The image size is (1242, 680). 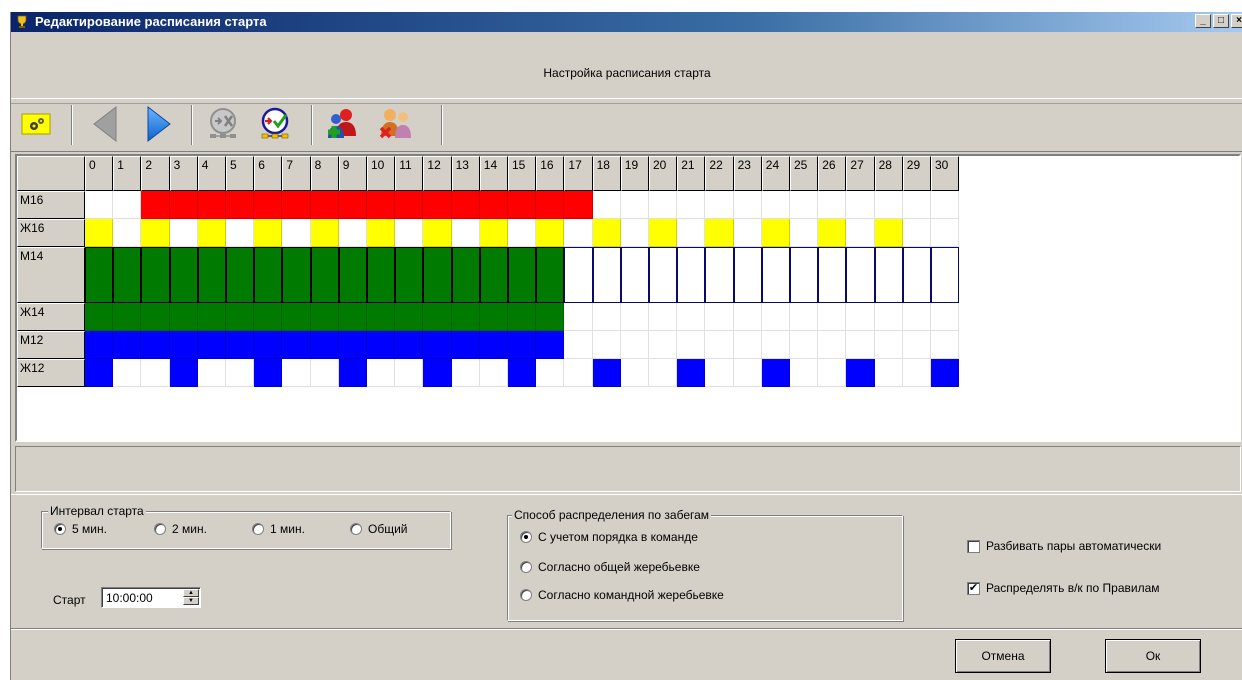 I want to click on column-header: 25, so click(x=804, y=173).